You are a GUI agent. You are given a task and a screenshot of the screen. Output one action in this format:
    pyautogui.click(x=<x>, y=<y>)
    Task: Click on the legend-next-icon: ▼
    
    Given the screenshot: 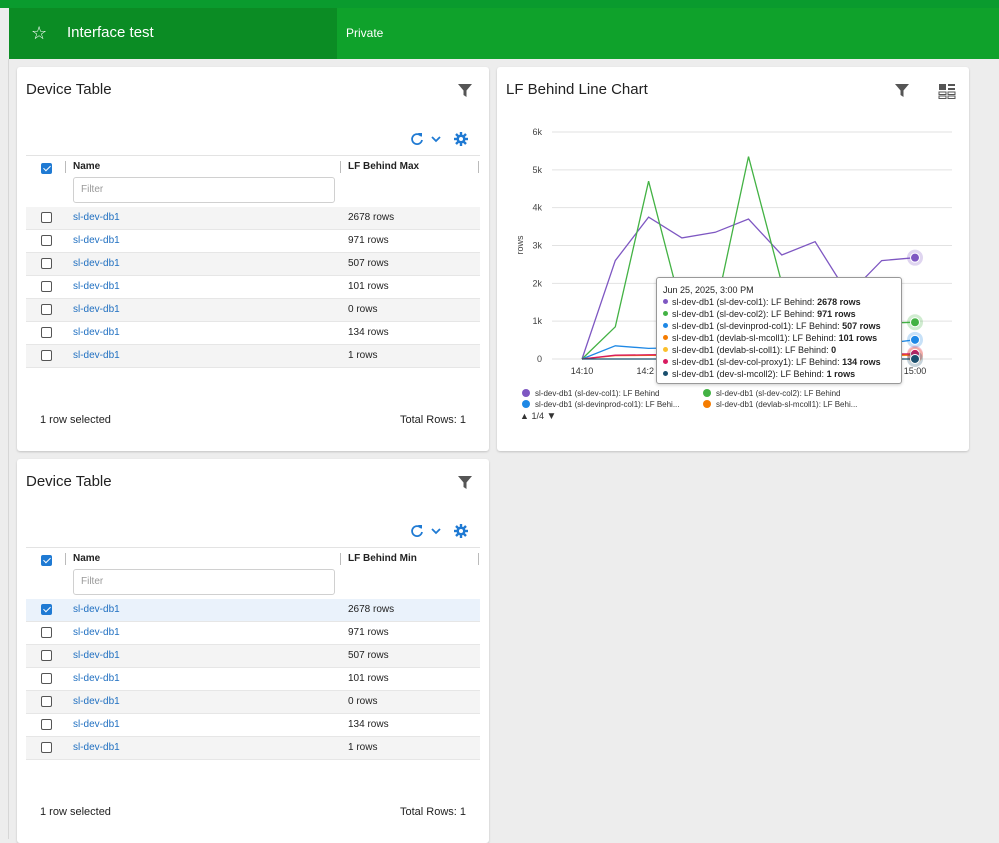 What is the action you would take?
    pyautogui.click(x=551, y=416)
    